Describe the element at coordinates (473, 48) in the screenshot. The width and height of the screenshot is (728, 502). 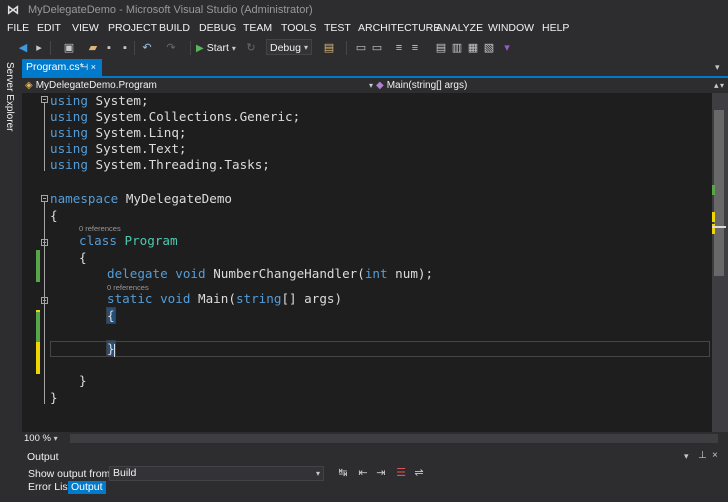
I see `next-bookmark-icon: ▦` at that location.